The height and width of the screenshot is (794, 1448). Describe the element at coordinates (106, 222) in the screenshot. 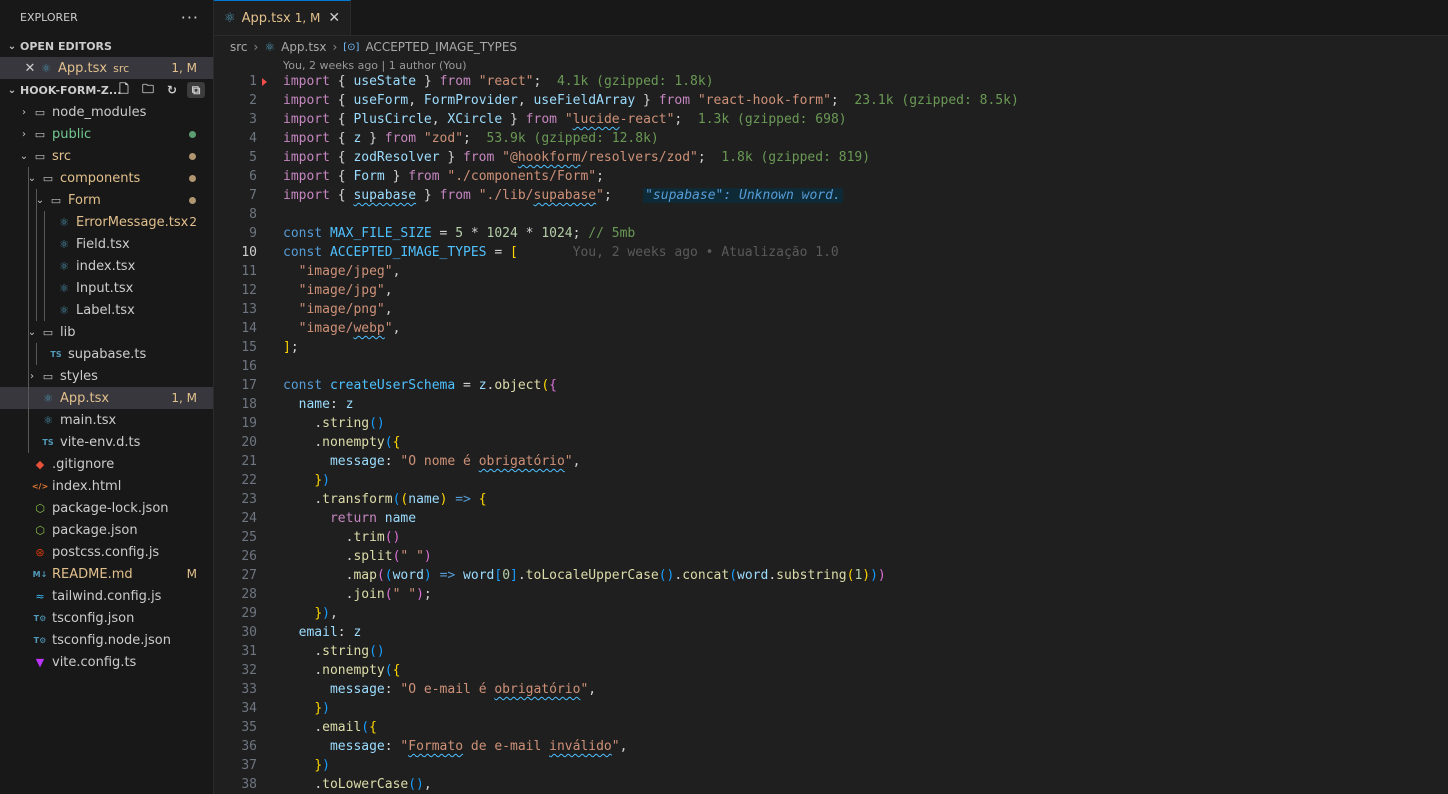

I see `tree-item: ⚛ ErrorMessage.tsx 2` at that location.